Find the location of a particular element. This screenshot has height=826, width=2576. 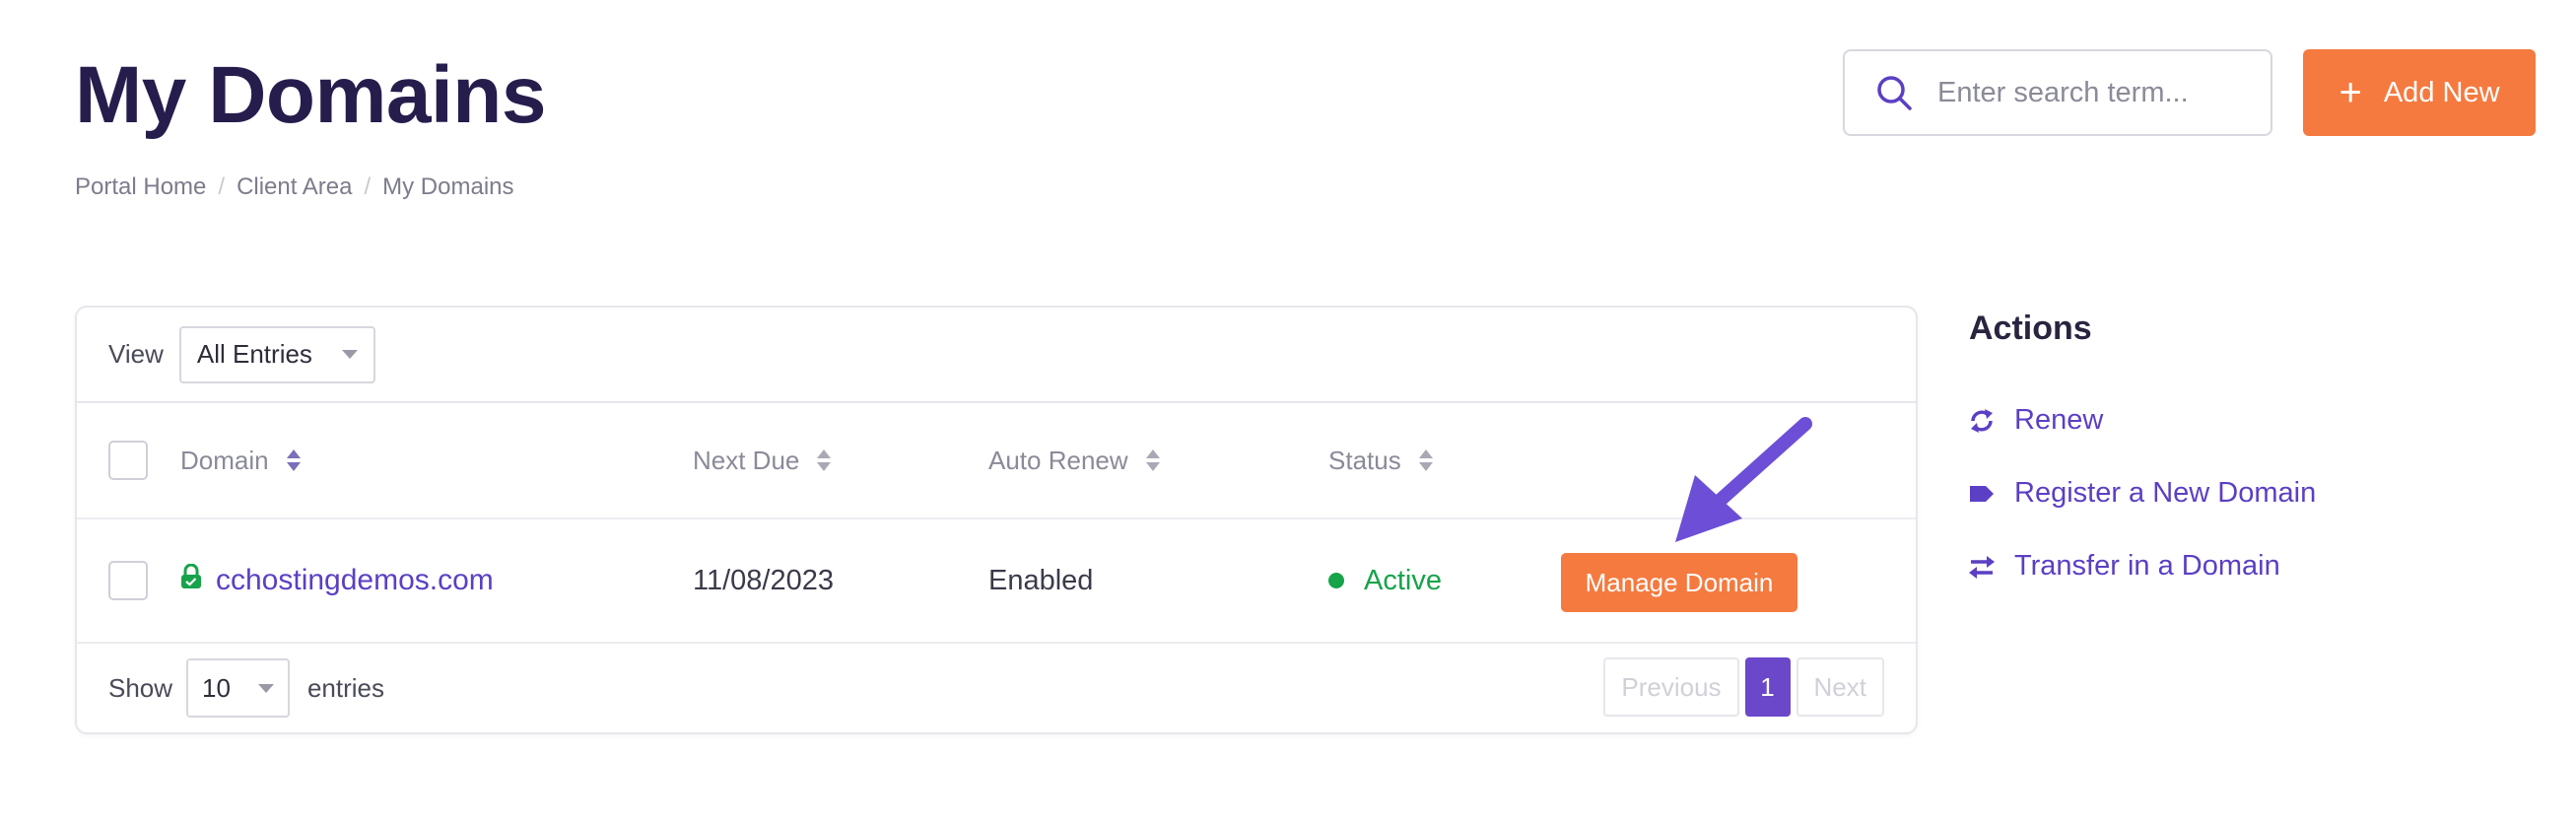

plus-icon: + is located at coordinates (2350, 92).